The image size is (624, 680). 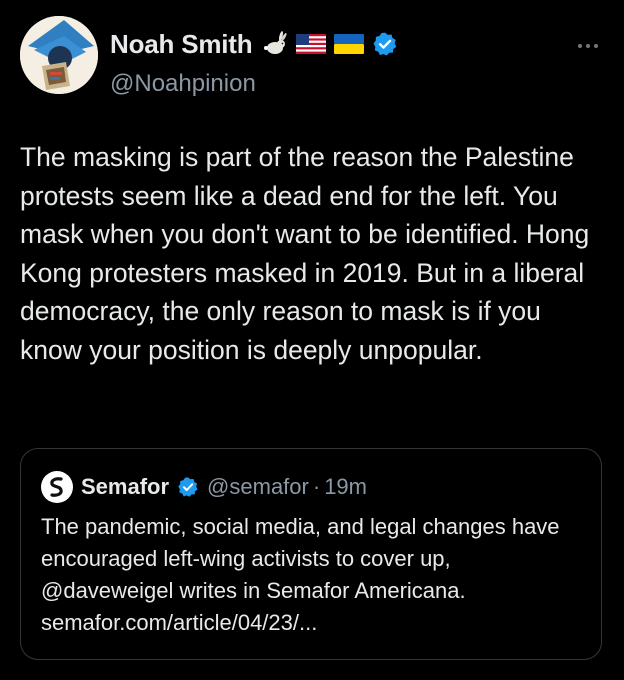 I want to click on author-name-row: Noah Smith, so click(x=254, y=44).